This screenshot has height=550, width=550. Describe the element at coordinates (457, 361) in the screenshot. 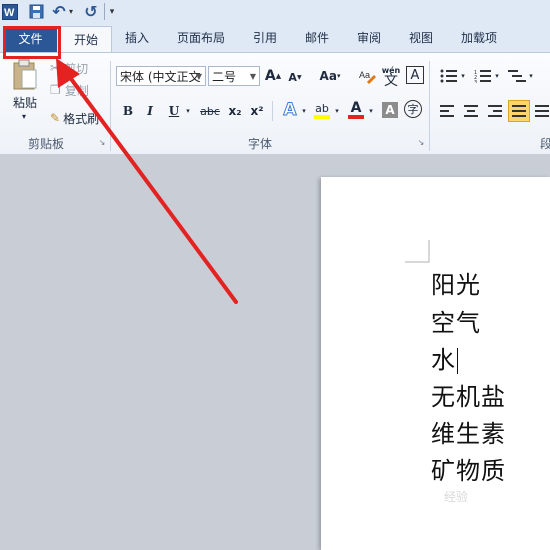

I see `text-cursor` at that location.